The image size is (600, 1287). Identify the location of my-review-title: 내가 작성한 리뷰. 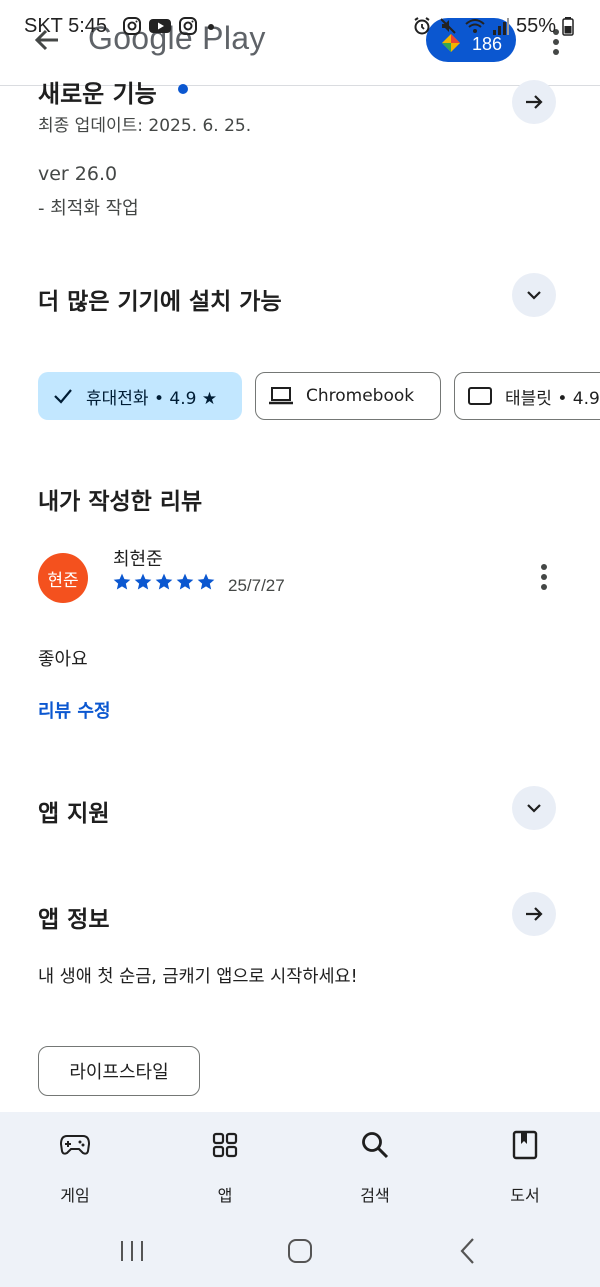
(120, 502).